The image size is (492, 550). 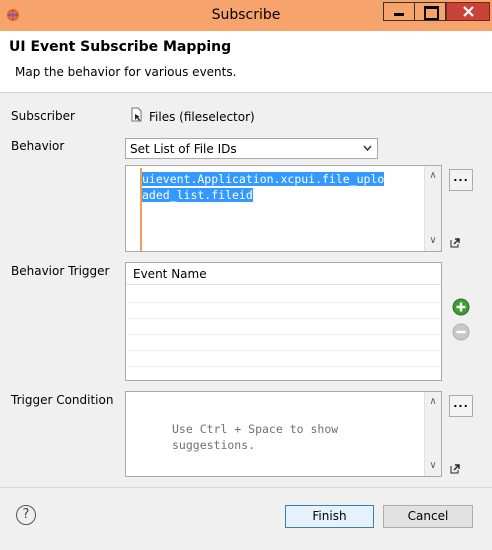 I want to click on close-button, so click(x=468, y=11).